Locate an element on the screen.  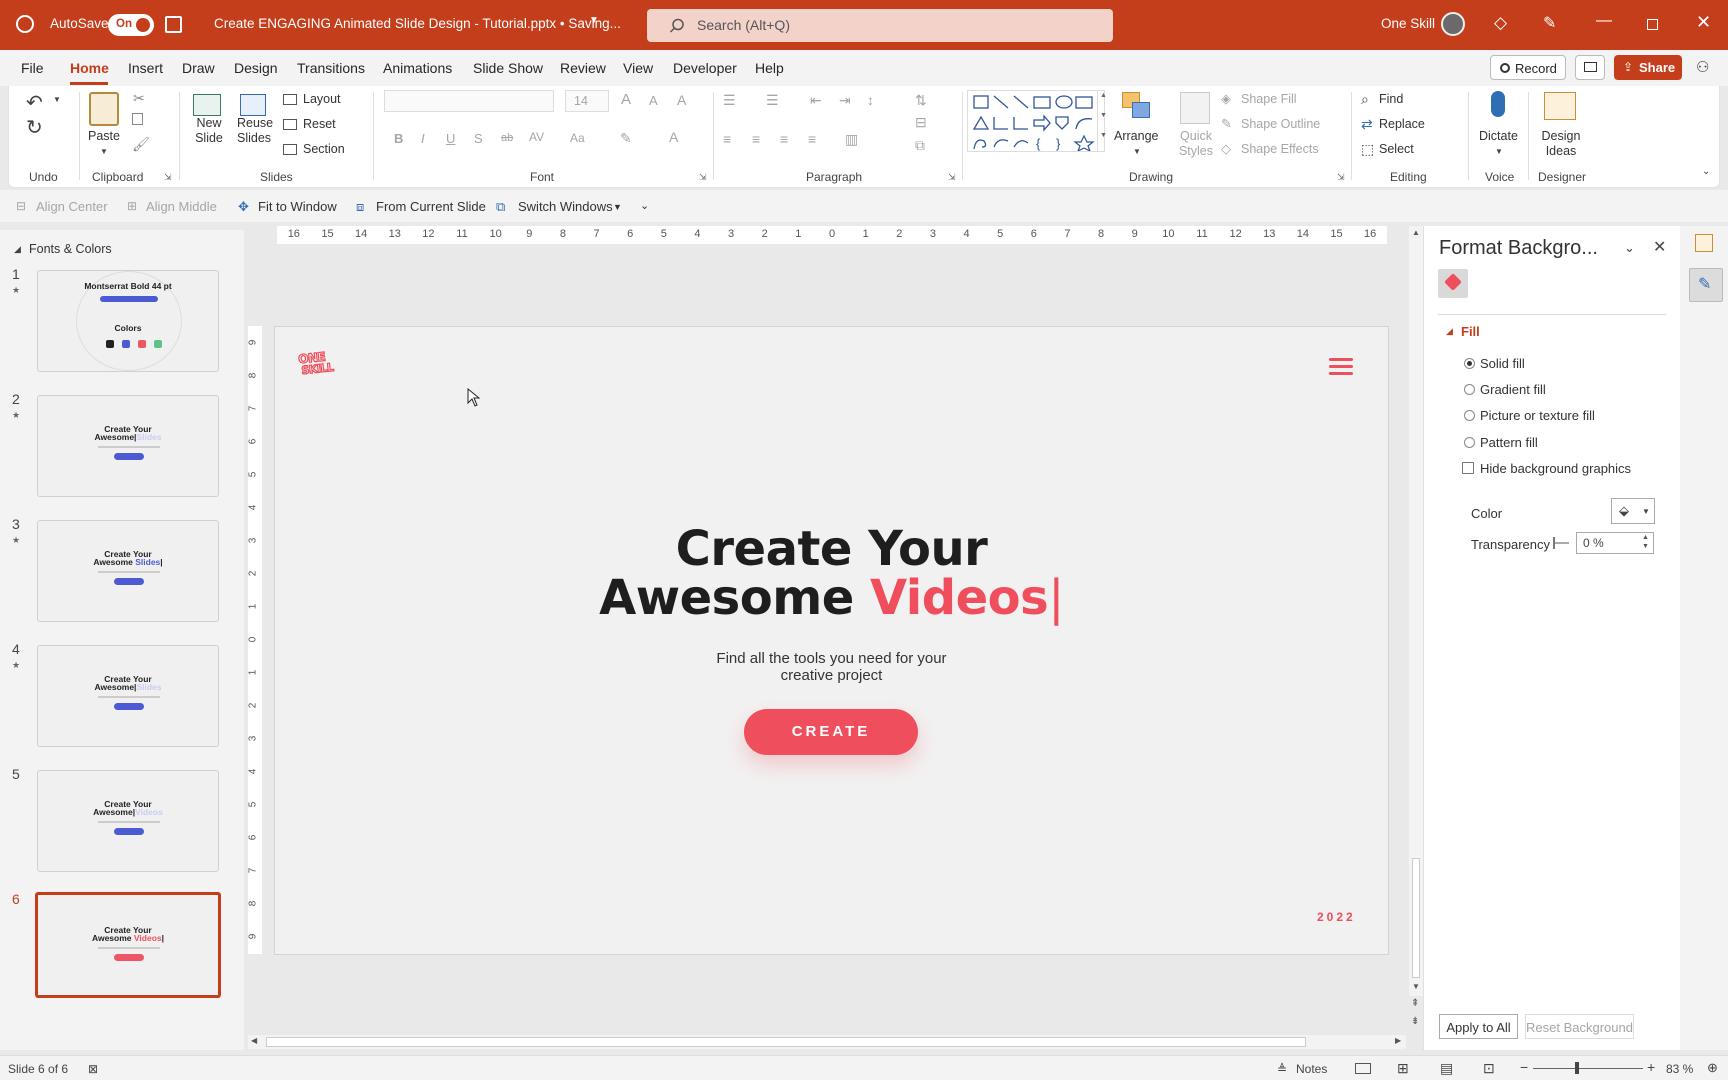
comments-button is located at coordinates (1590, 67).